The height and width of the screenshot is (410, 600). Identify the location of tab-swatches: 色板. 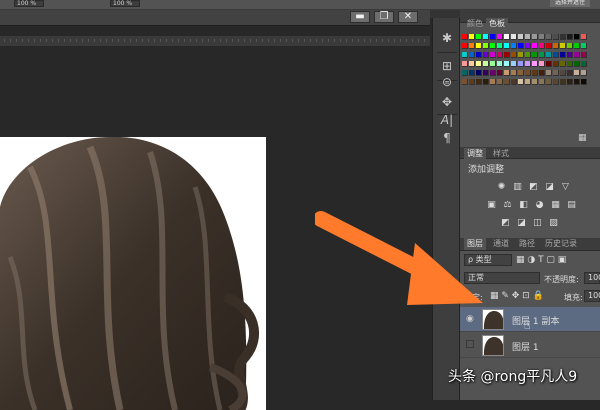
(497, 24).